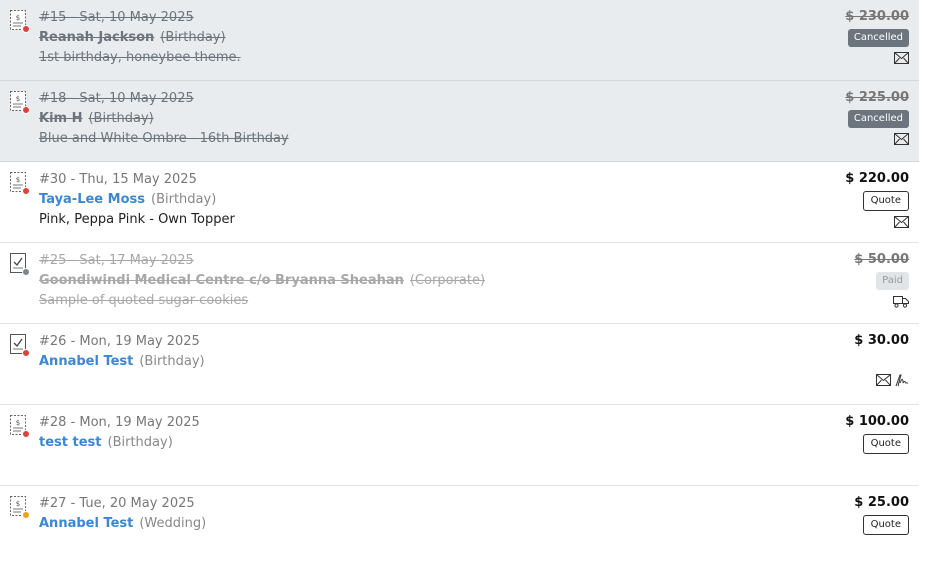  Describe the element at coordinates (140, 57) in the screenshot. I see `order-description: 1st birthday, honeybee theme.` at that location.